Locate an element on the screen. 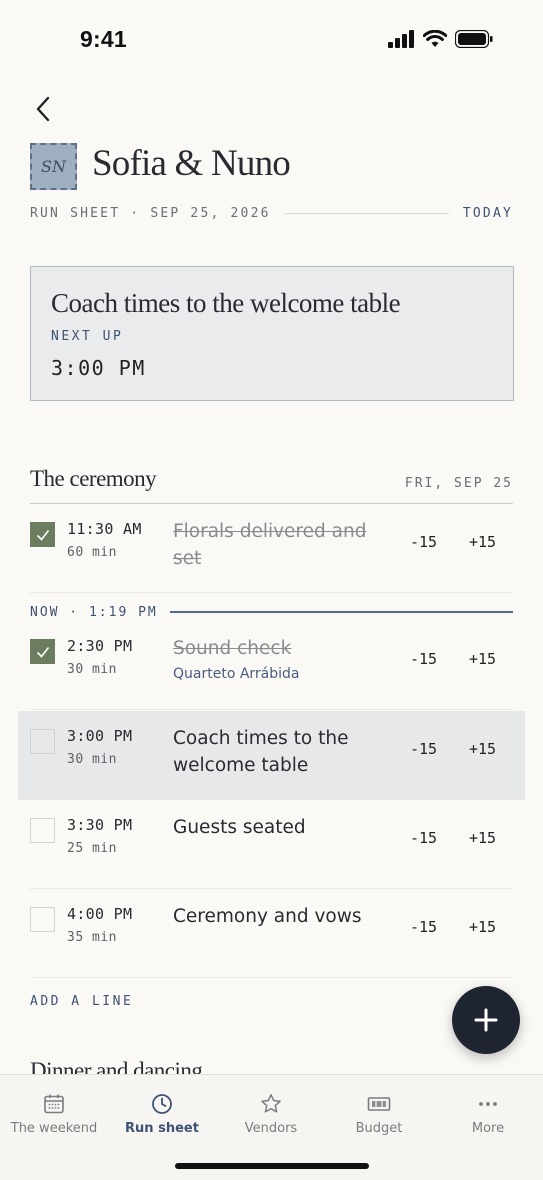 The image size is (543, 1180). tab-label: The weekend is located at coordinates (54, 1128).